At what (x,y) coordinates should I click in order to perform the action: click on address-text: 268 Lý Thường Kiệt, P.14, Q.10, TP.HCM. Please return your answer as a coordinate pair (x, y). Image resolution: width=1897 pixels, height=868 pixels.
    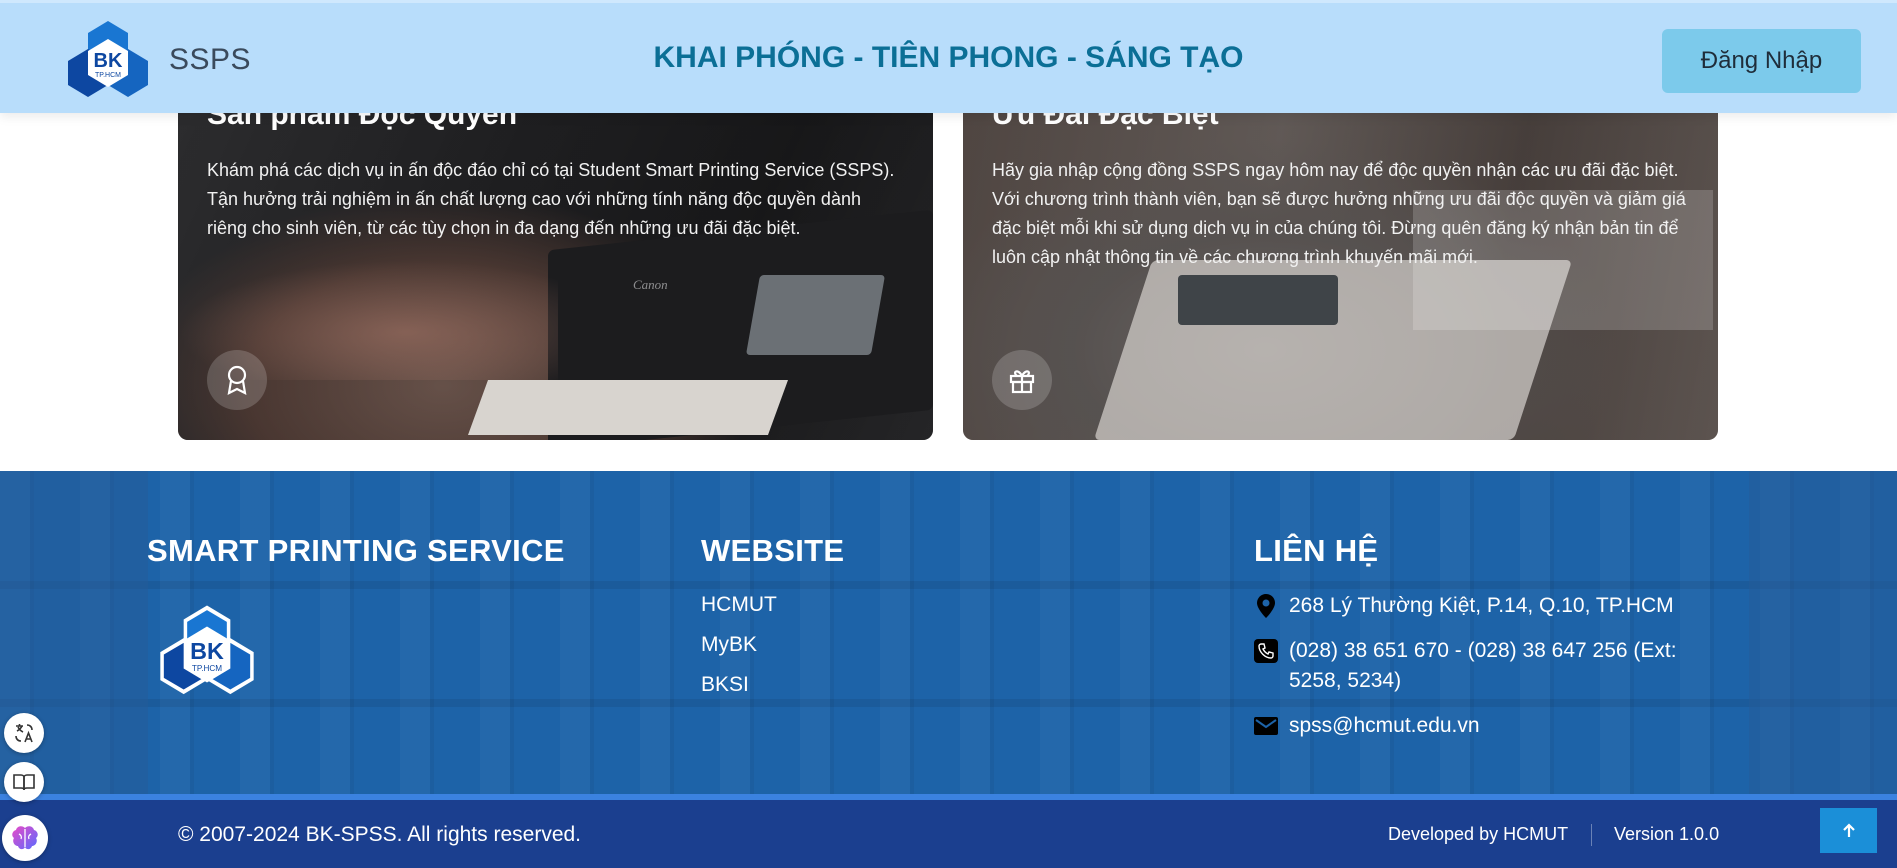
    Looking at the image, I should click on (1481, 605).